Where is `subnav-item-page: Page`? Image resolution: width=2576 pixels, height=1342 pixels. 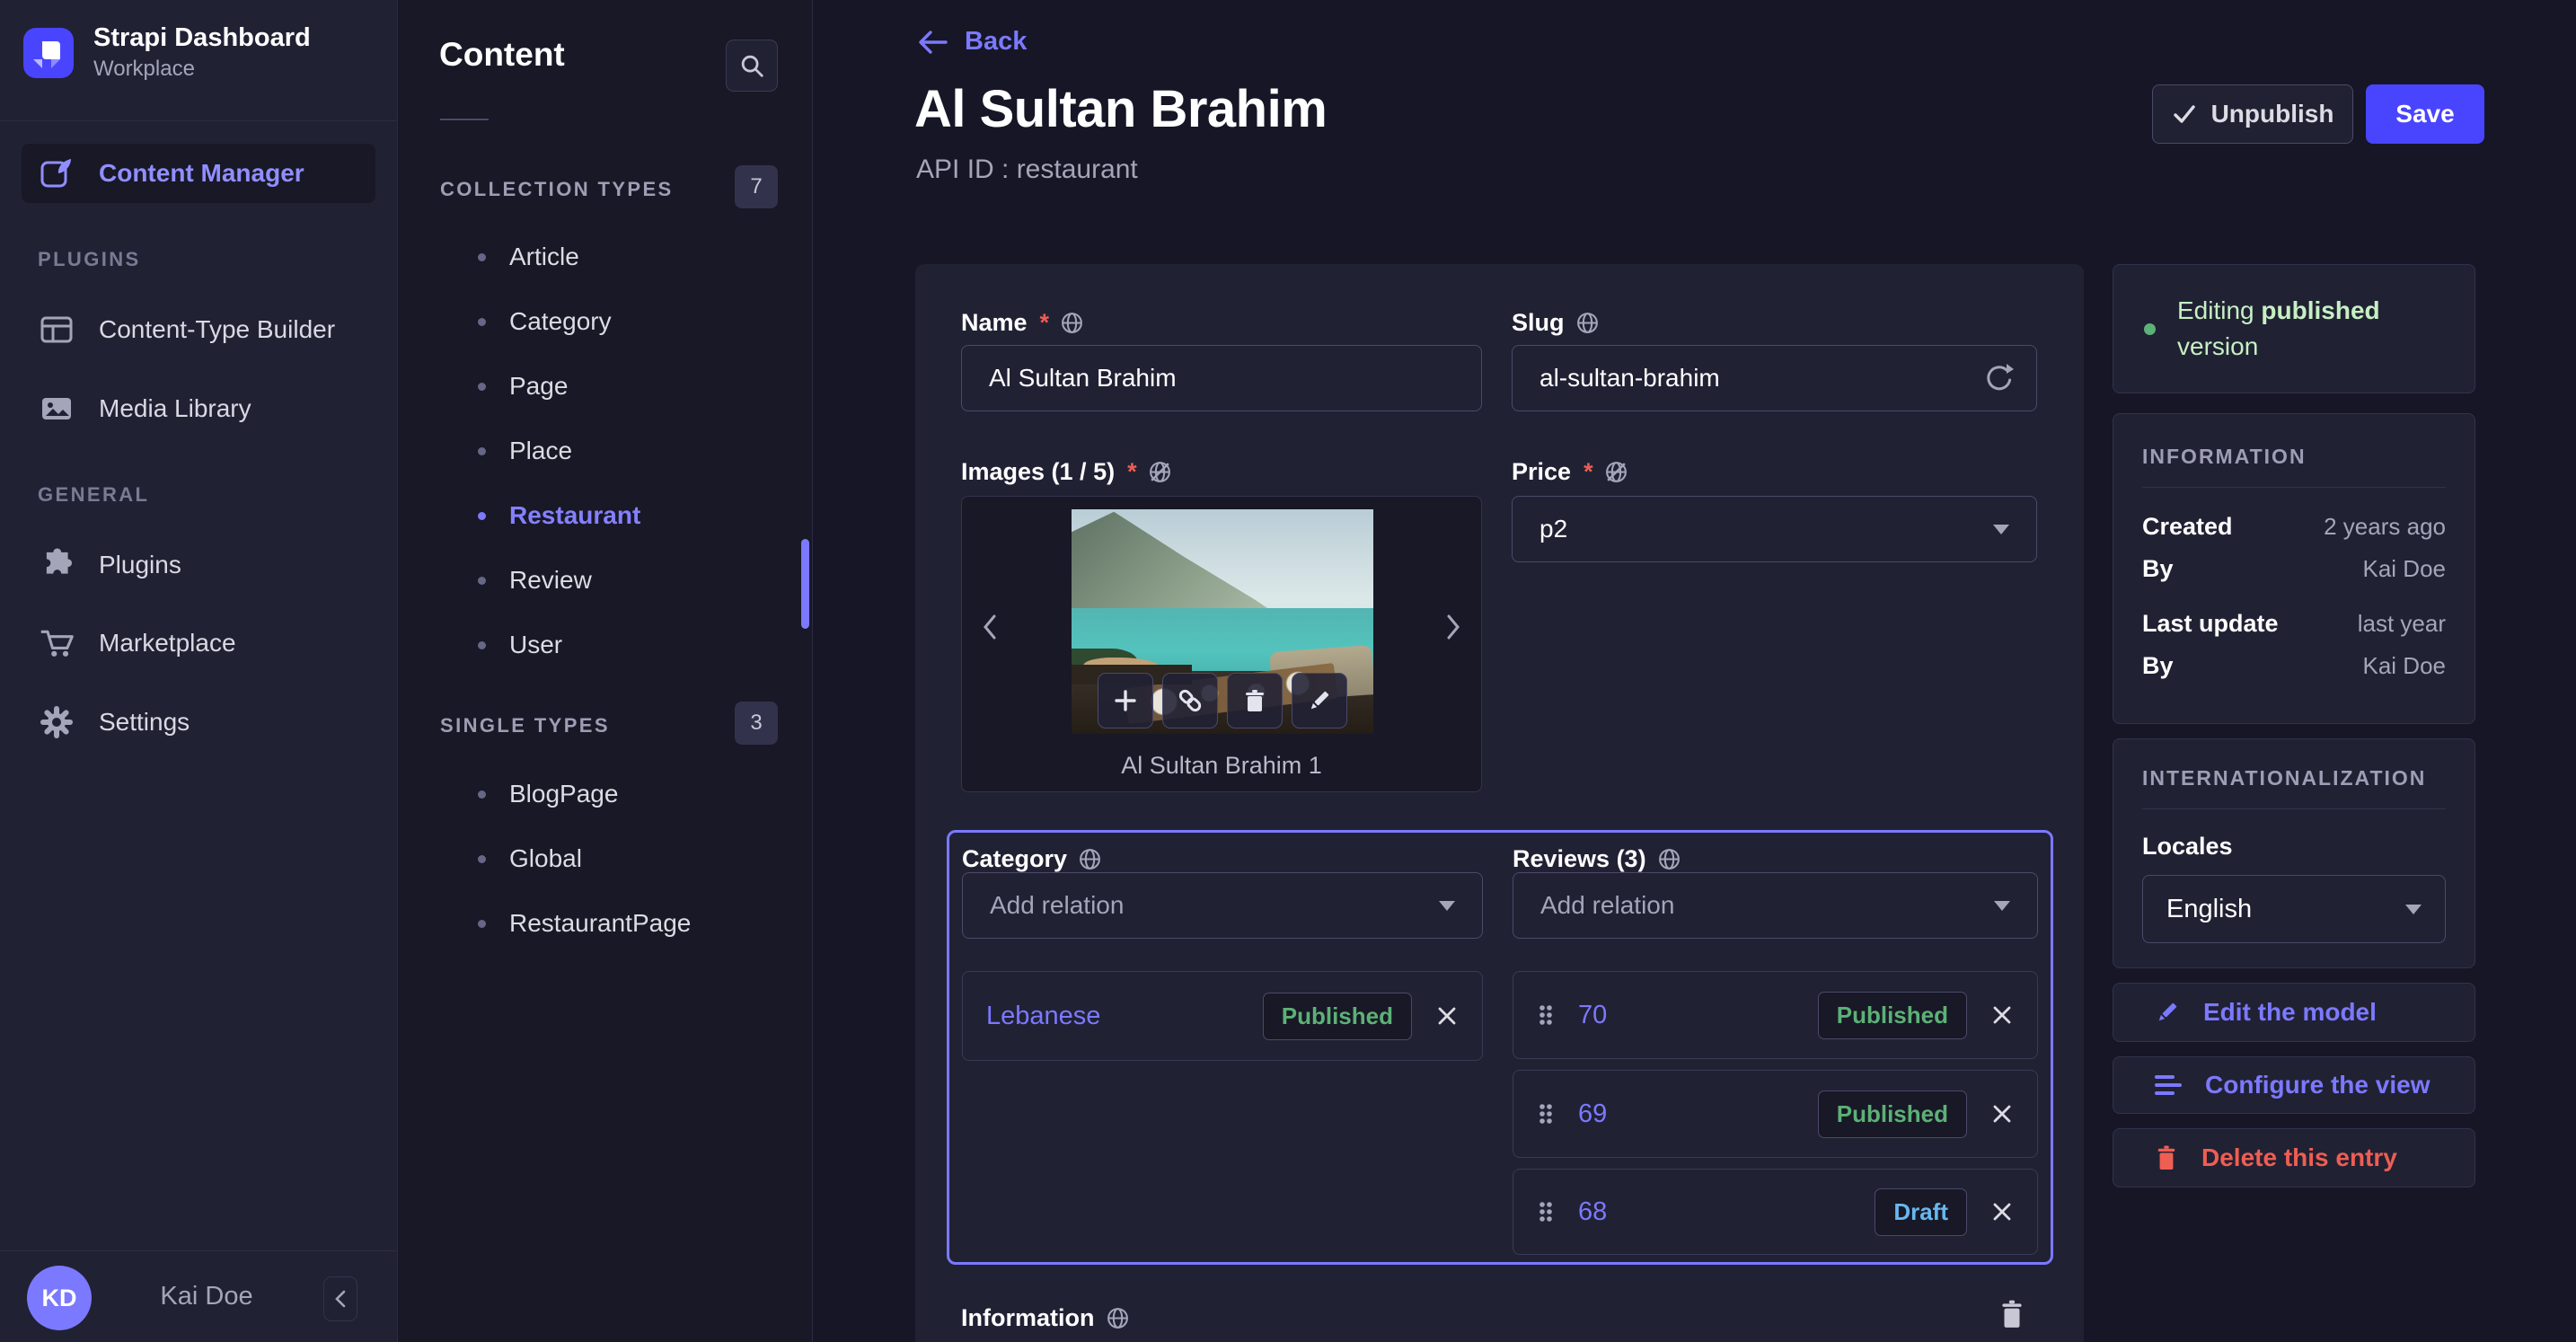
subnav-item-page: Page is located at coordinates (605, 386).